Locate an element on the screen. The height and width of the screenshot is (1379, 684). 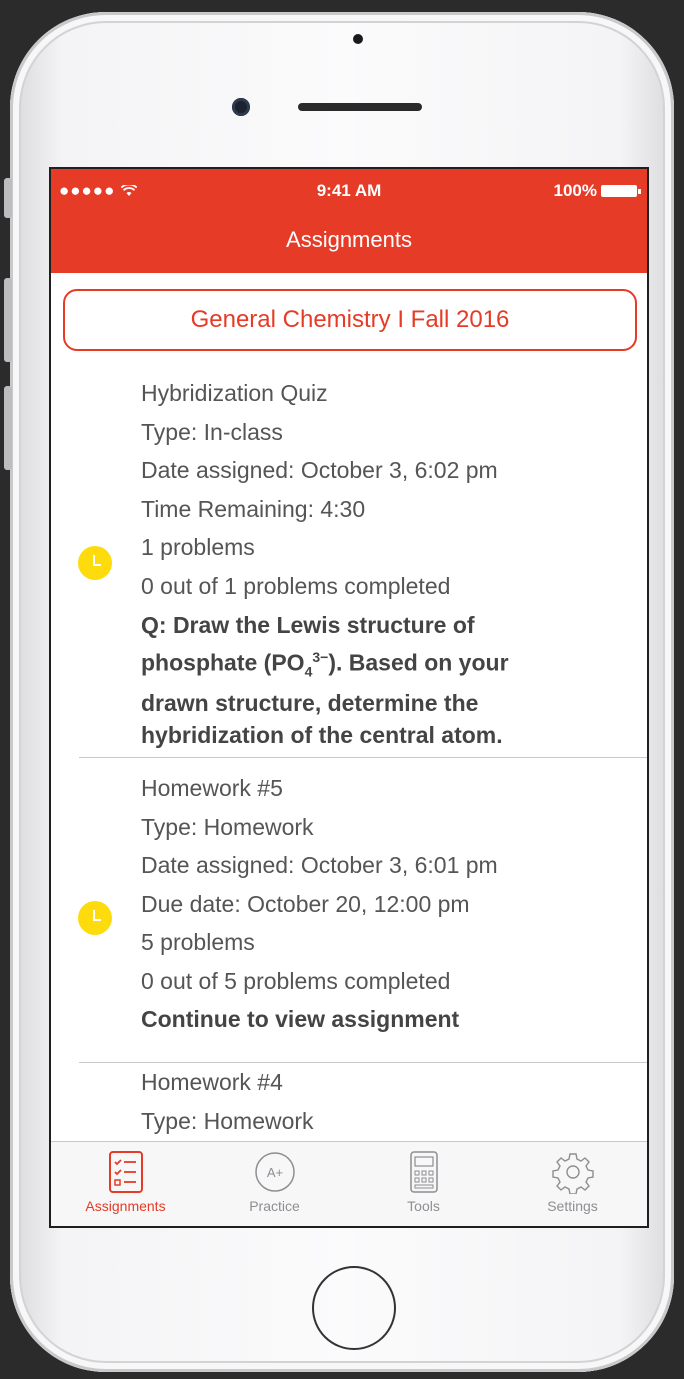
assignment-date: Date assigned: October 3, 6:02 pm is located at coordinates (319, 470).